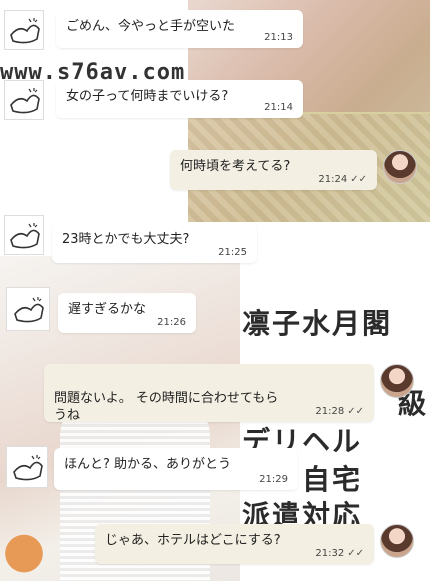  What do you see at coordinates (193, 540) in the screenshot?
I see `message-text: じゃあ、ホテルはどこにする?` at bounding box center [193, 540].